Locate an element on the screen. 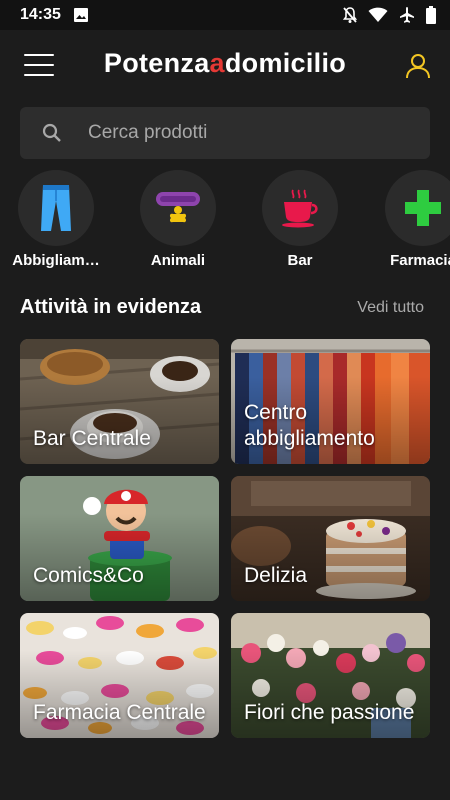 The image size is (450, 800). wifi-icon is located at coordinates (378, 14).